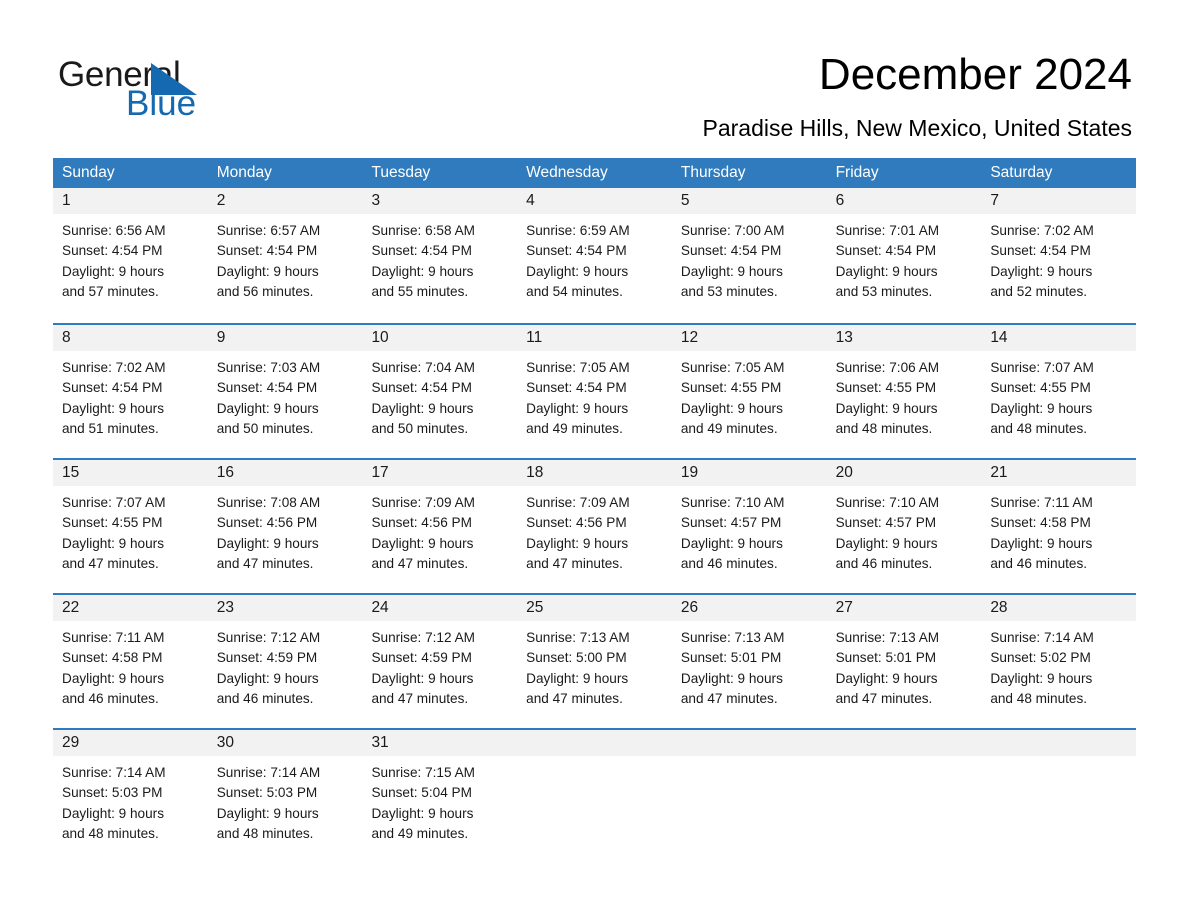 The width and height of the screenshot is (1188, 918). I want to click on sunrise-text: Sunrise: 7:04 AM, so click(423, 367).